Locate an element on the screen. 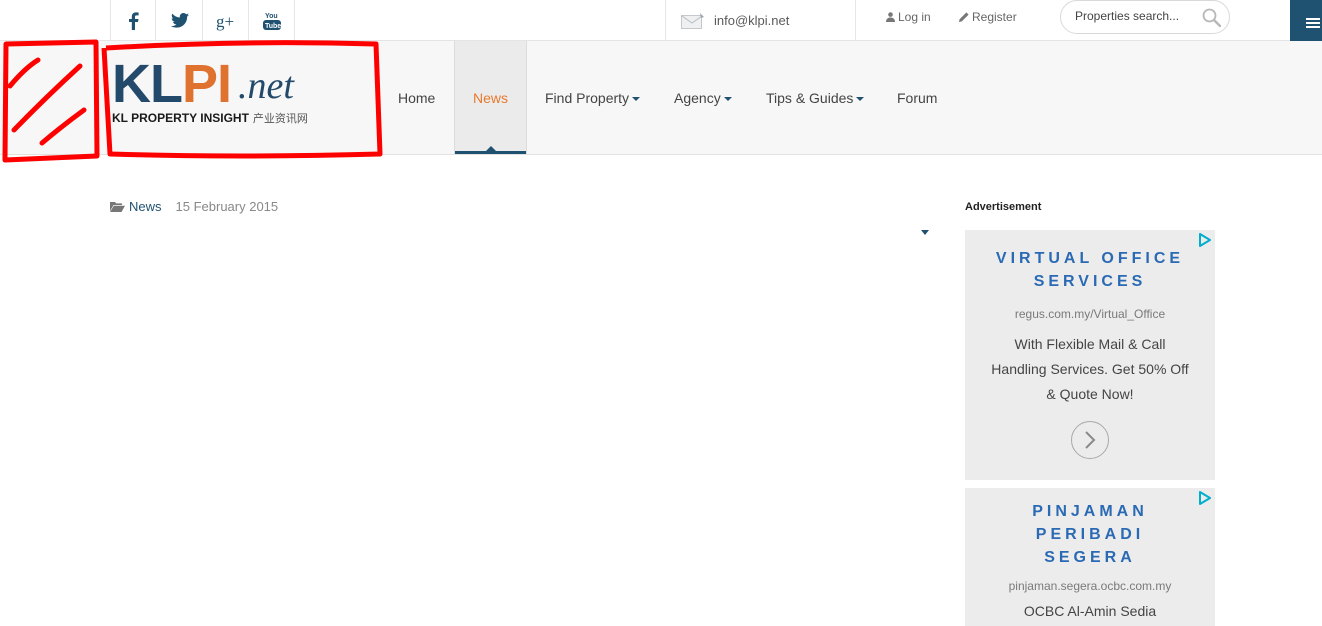 This screenshot has height=626, width=1322. nav-news: News is located at coordinates (490, 97).